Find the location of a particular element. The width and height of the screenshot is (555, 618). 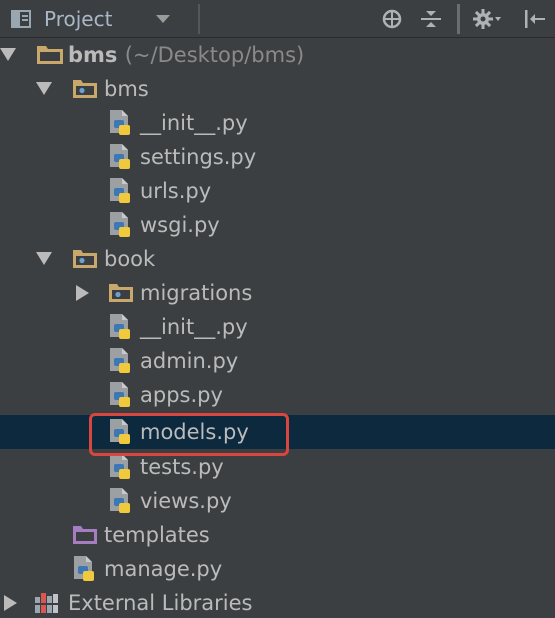

tree-row-file-selected: models.py is located at coordinates (277, 432).